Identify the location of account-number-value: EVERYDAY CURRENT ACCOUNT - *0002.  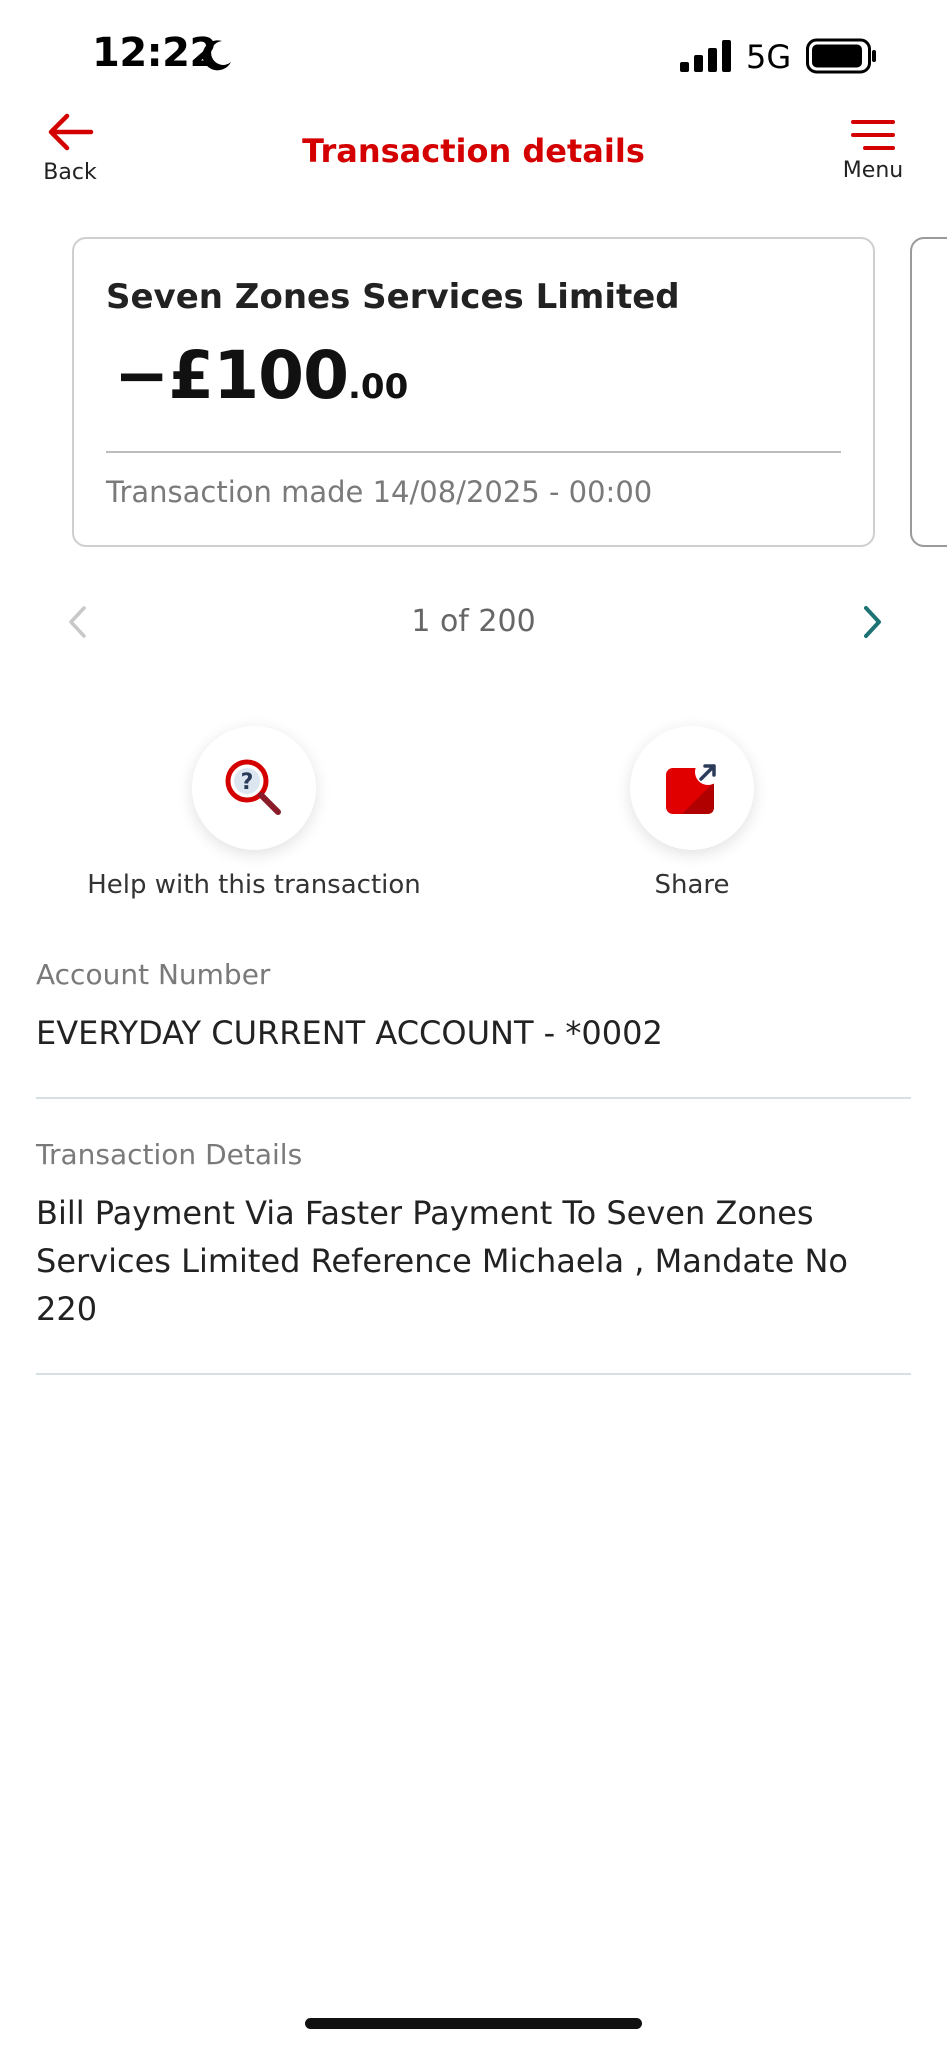
(349, 1033).